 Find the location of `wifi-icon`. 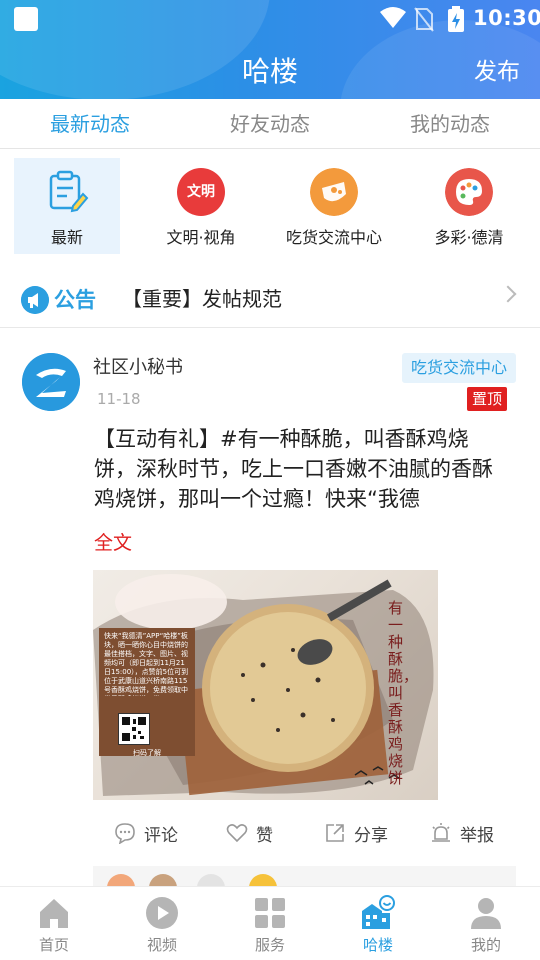

wifi-icon is located at coordinates (393, 17).